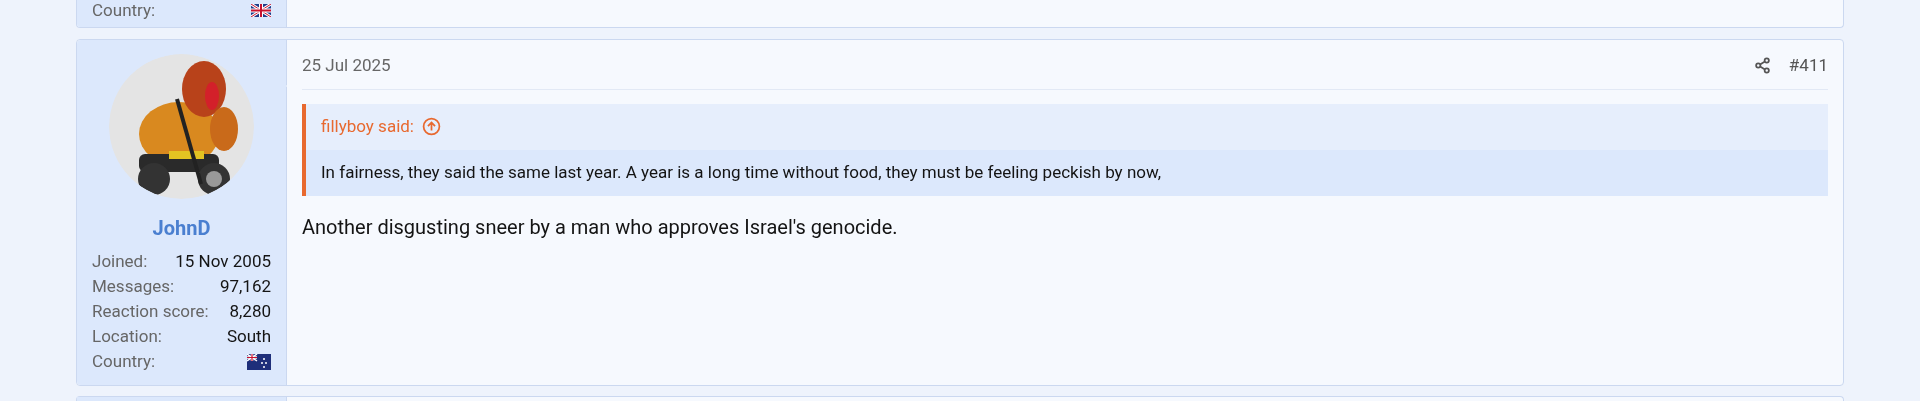 The image size is (1920, 401). I want to click on quote-text: In fairness, they said the same last year. A year is a long time without food, they must be feeling peckish by now,, so click(741, 172).